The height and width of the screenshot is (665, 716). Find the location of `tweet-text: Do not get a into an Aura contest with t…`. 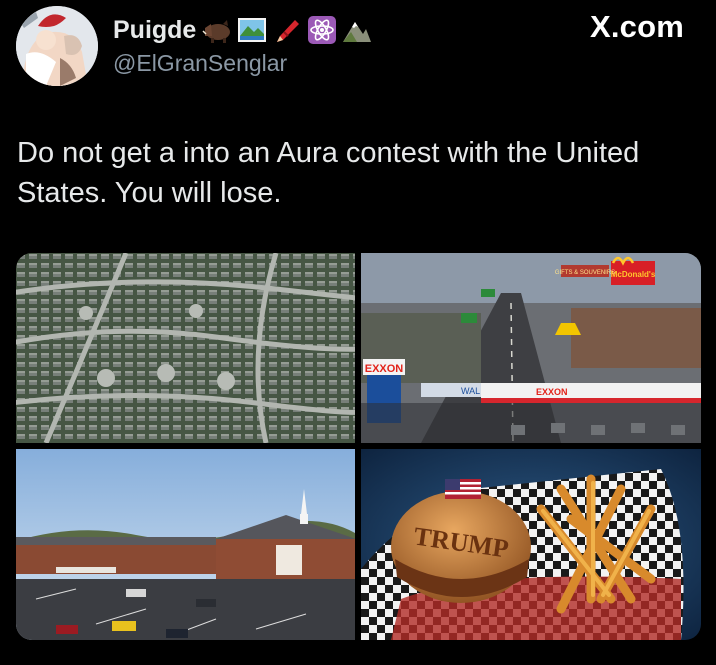

tweet-text: Do not get a into an Aura contest with t… is located at coordinates (328, 173).